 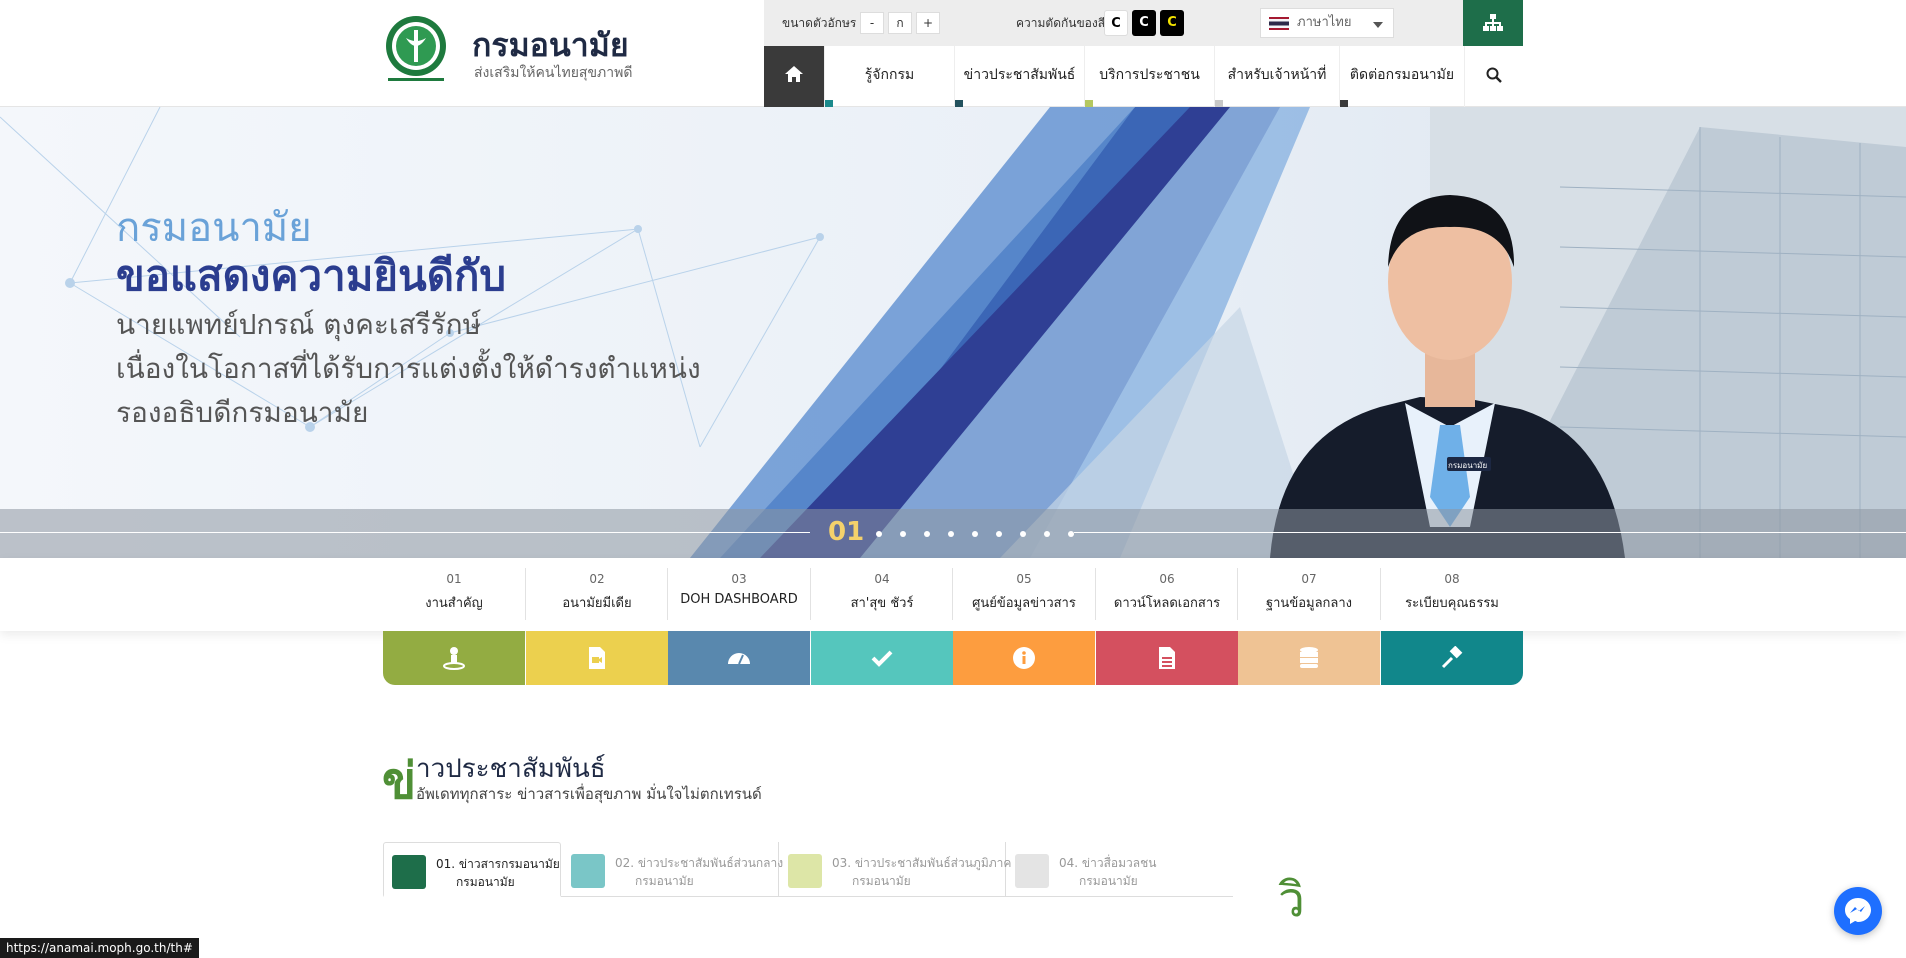 I want to click on thai-flag-icon, so click(x=1279, y=23).